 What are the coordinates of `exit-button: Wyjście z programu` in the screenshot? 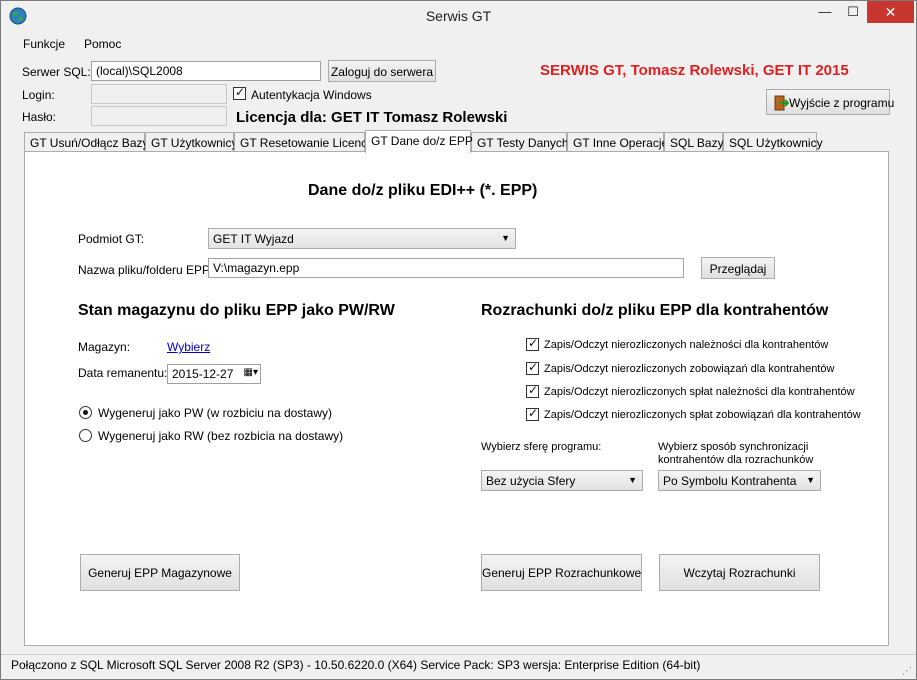 It's located at (830, 102).